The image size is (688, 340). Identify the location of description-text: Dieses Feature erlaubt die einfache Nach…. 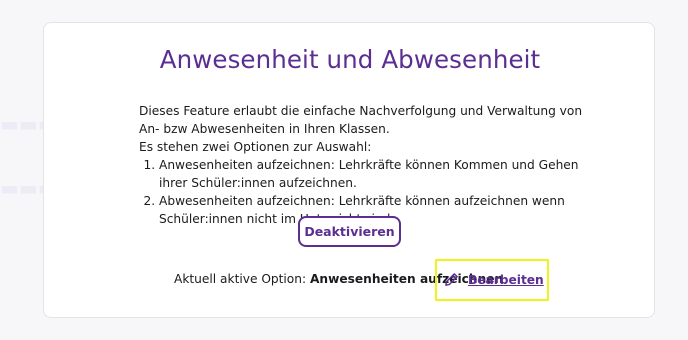
(361, 120).